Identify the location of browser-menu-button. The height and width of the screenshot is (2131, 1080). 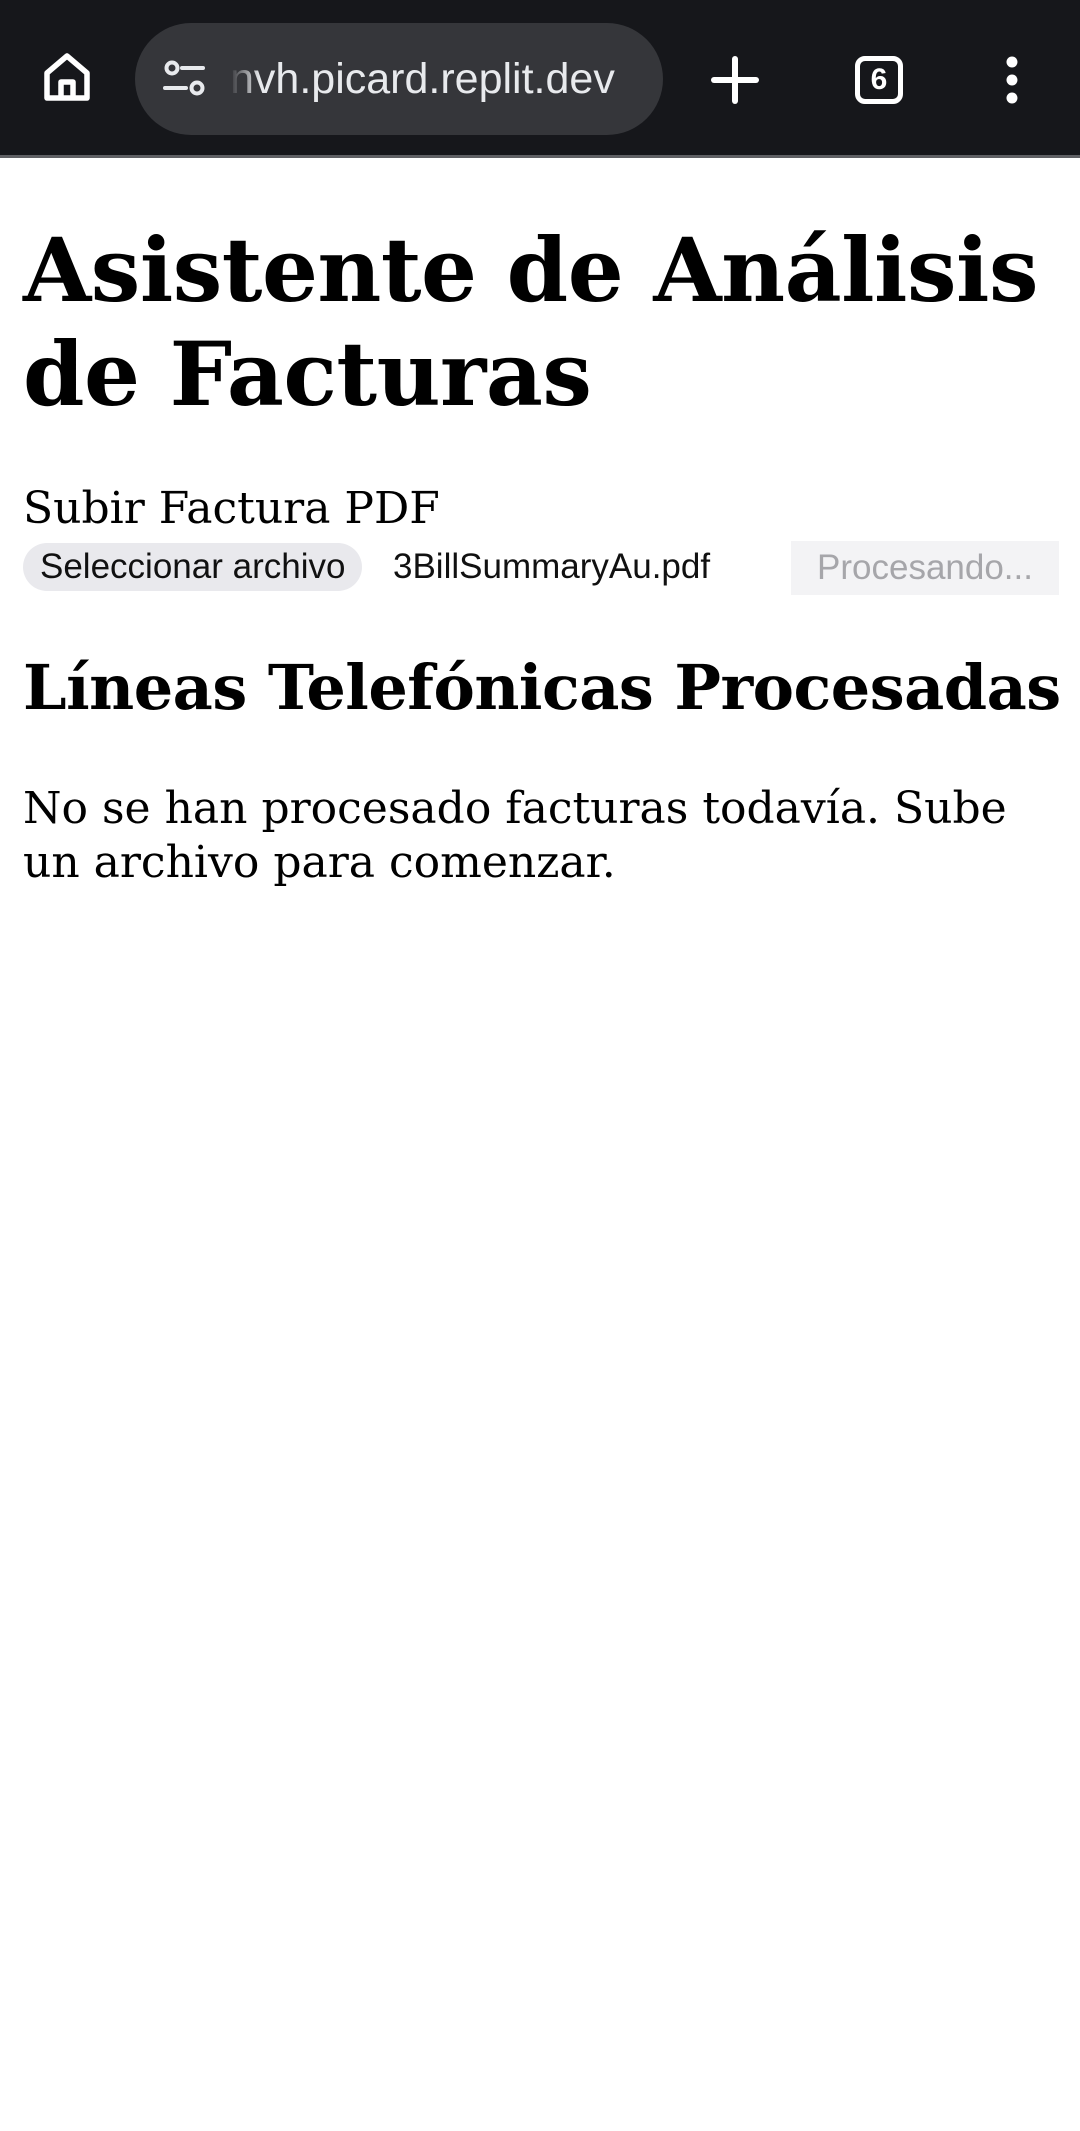
(1012, 80).